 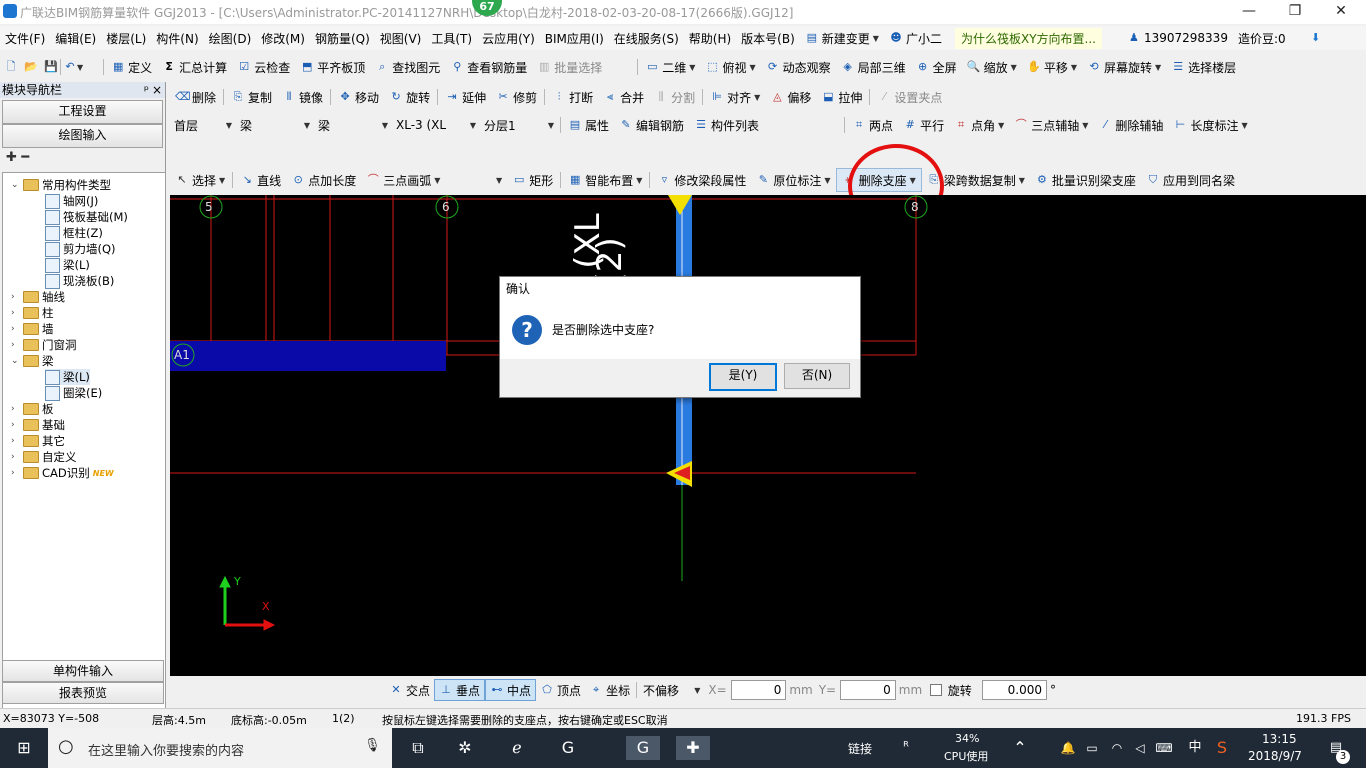 I want to click on menu-edit: 编辑(E), so click(x=75, y=38).